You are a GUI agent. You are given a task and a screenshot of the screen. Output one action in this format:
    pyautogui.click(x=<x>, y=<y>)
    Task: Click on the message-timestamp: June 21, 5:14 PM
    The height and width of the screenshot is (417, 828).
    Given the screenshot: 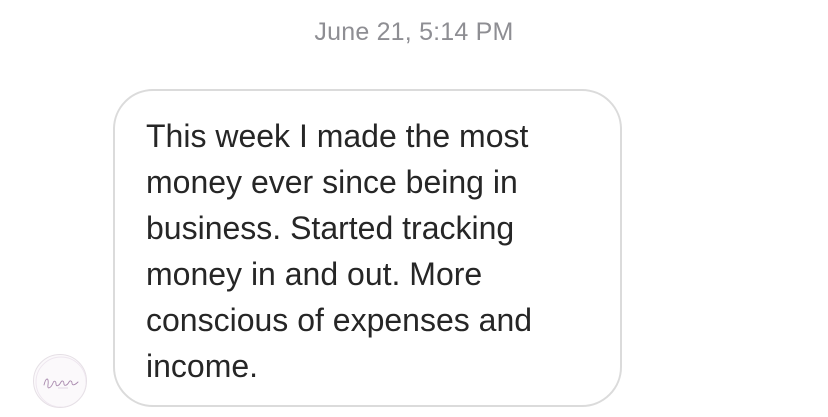 What is the action you would take?
    pyautogui.click(x=414, y=32)
    